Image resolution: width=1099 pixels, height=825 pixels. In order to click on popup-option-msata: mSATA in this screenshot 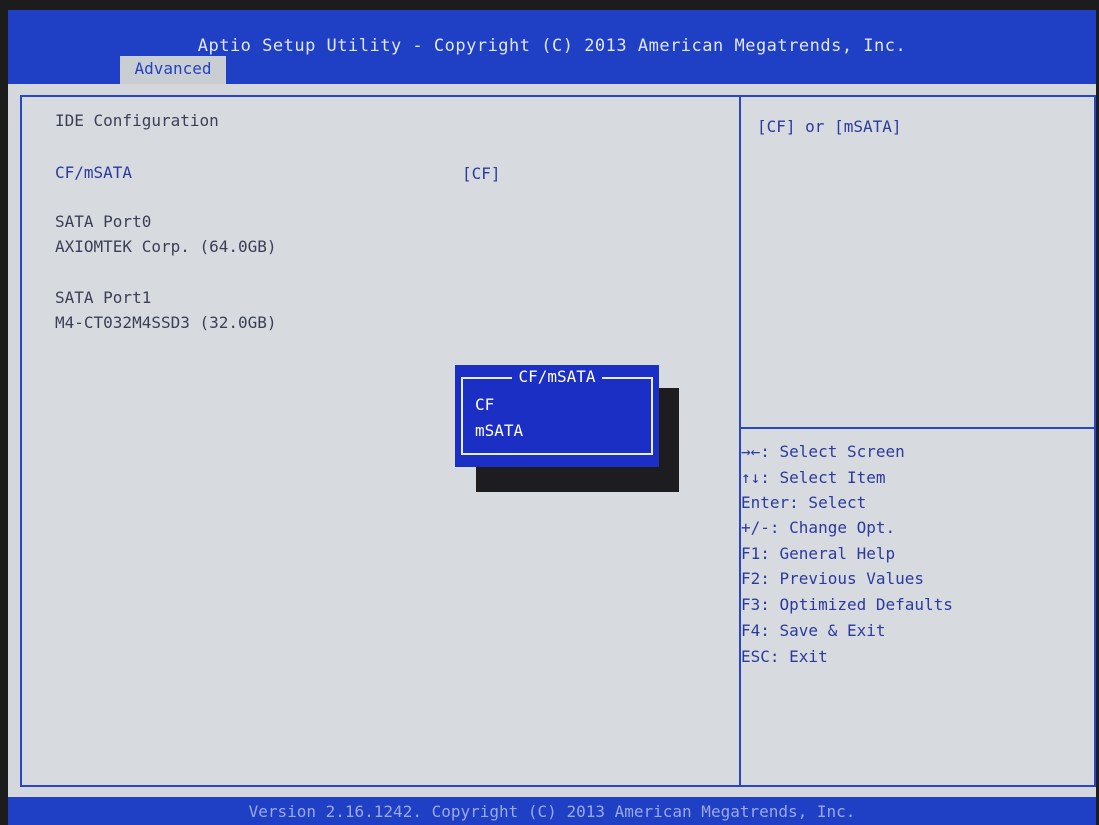, I will do `click(499, 430)`.